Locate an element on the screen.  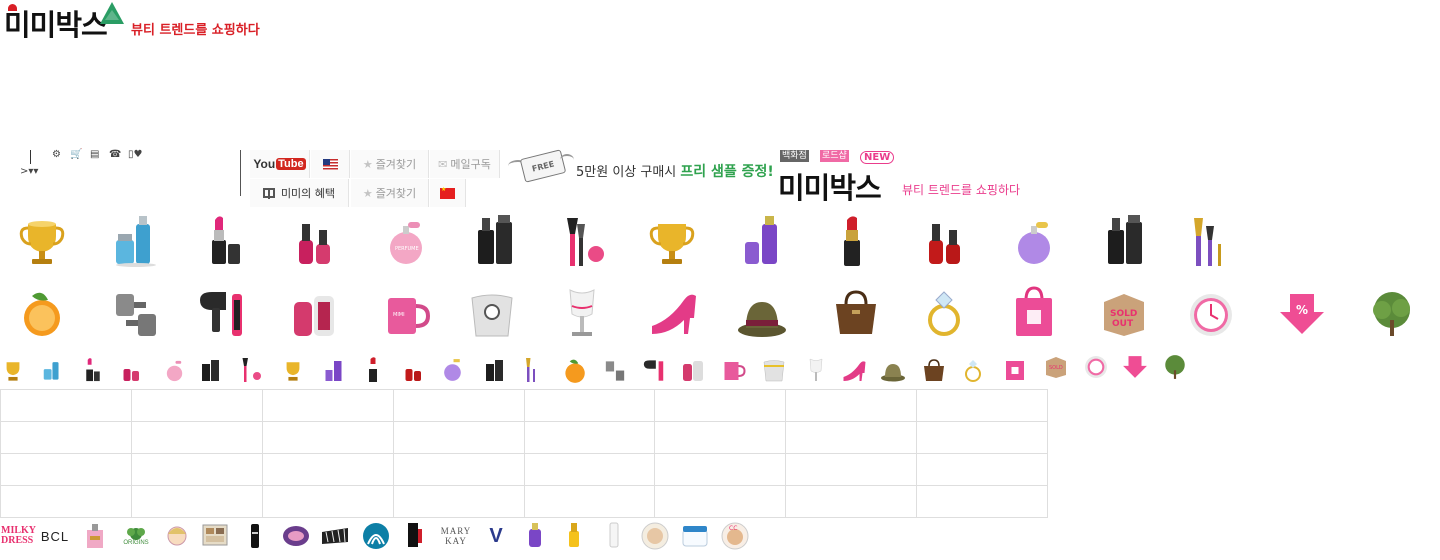
shopping-bag-icon is located at coordinates (1034, 312).